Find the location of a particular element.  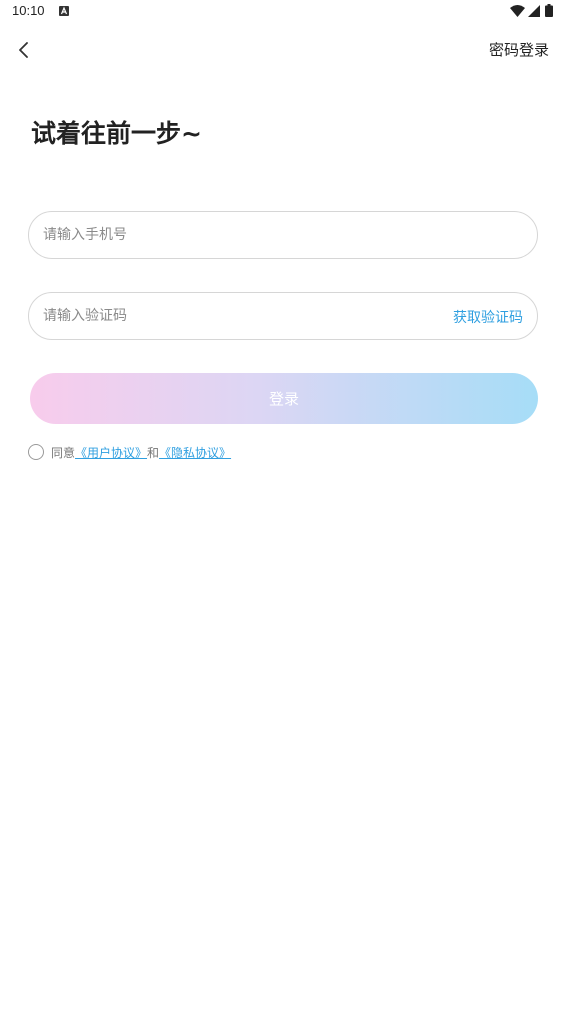

password-login-link: 密码登录 is located at coordinates (519, 49).